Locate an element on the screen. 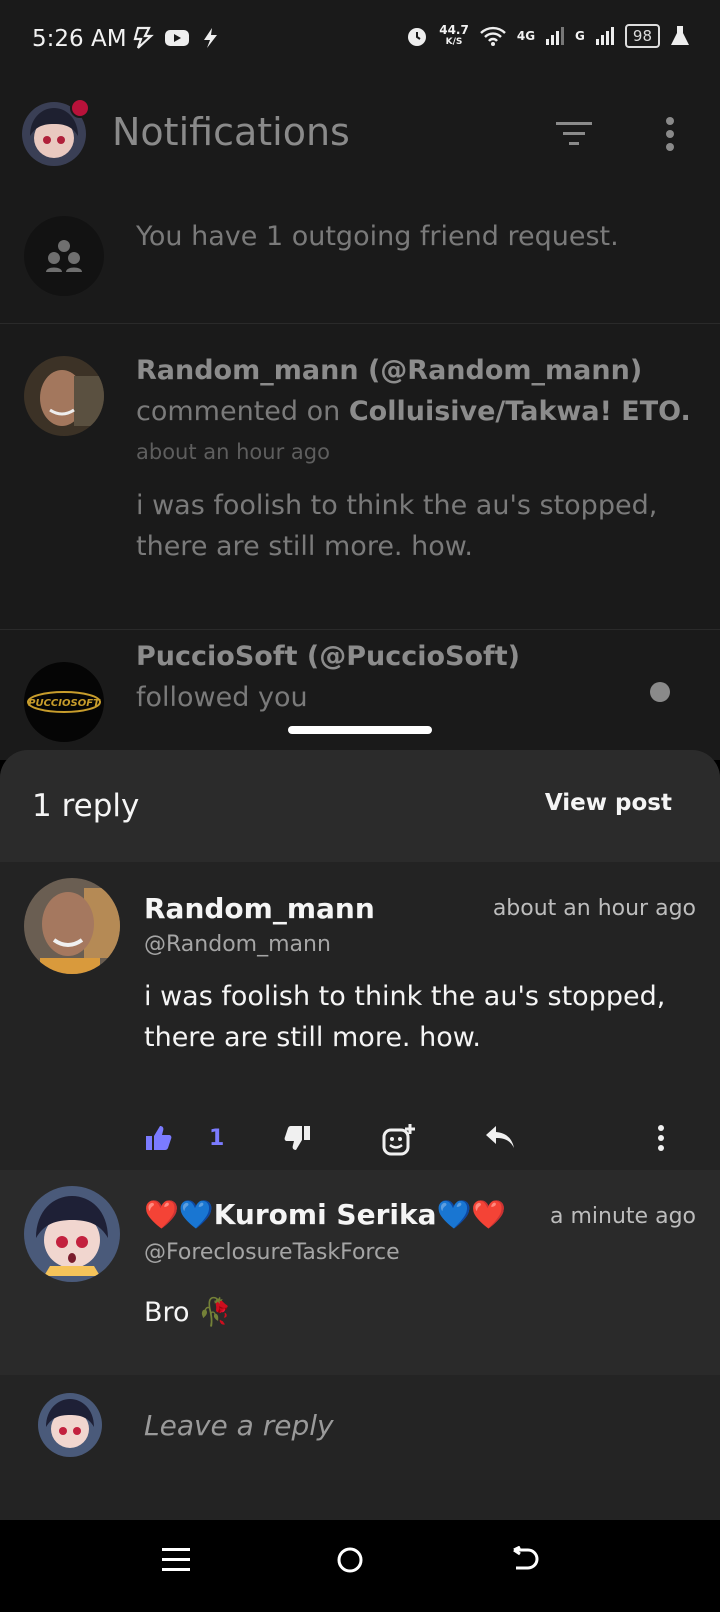 The height and width of the screenshot is (1612, 720). group-avatar is located at coordinates (64, 256).